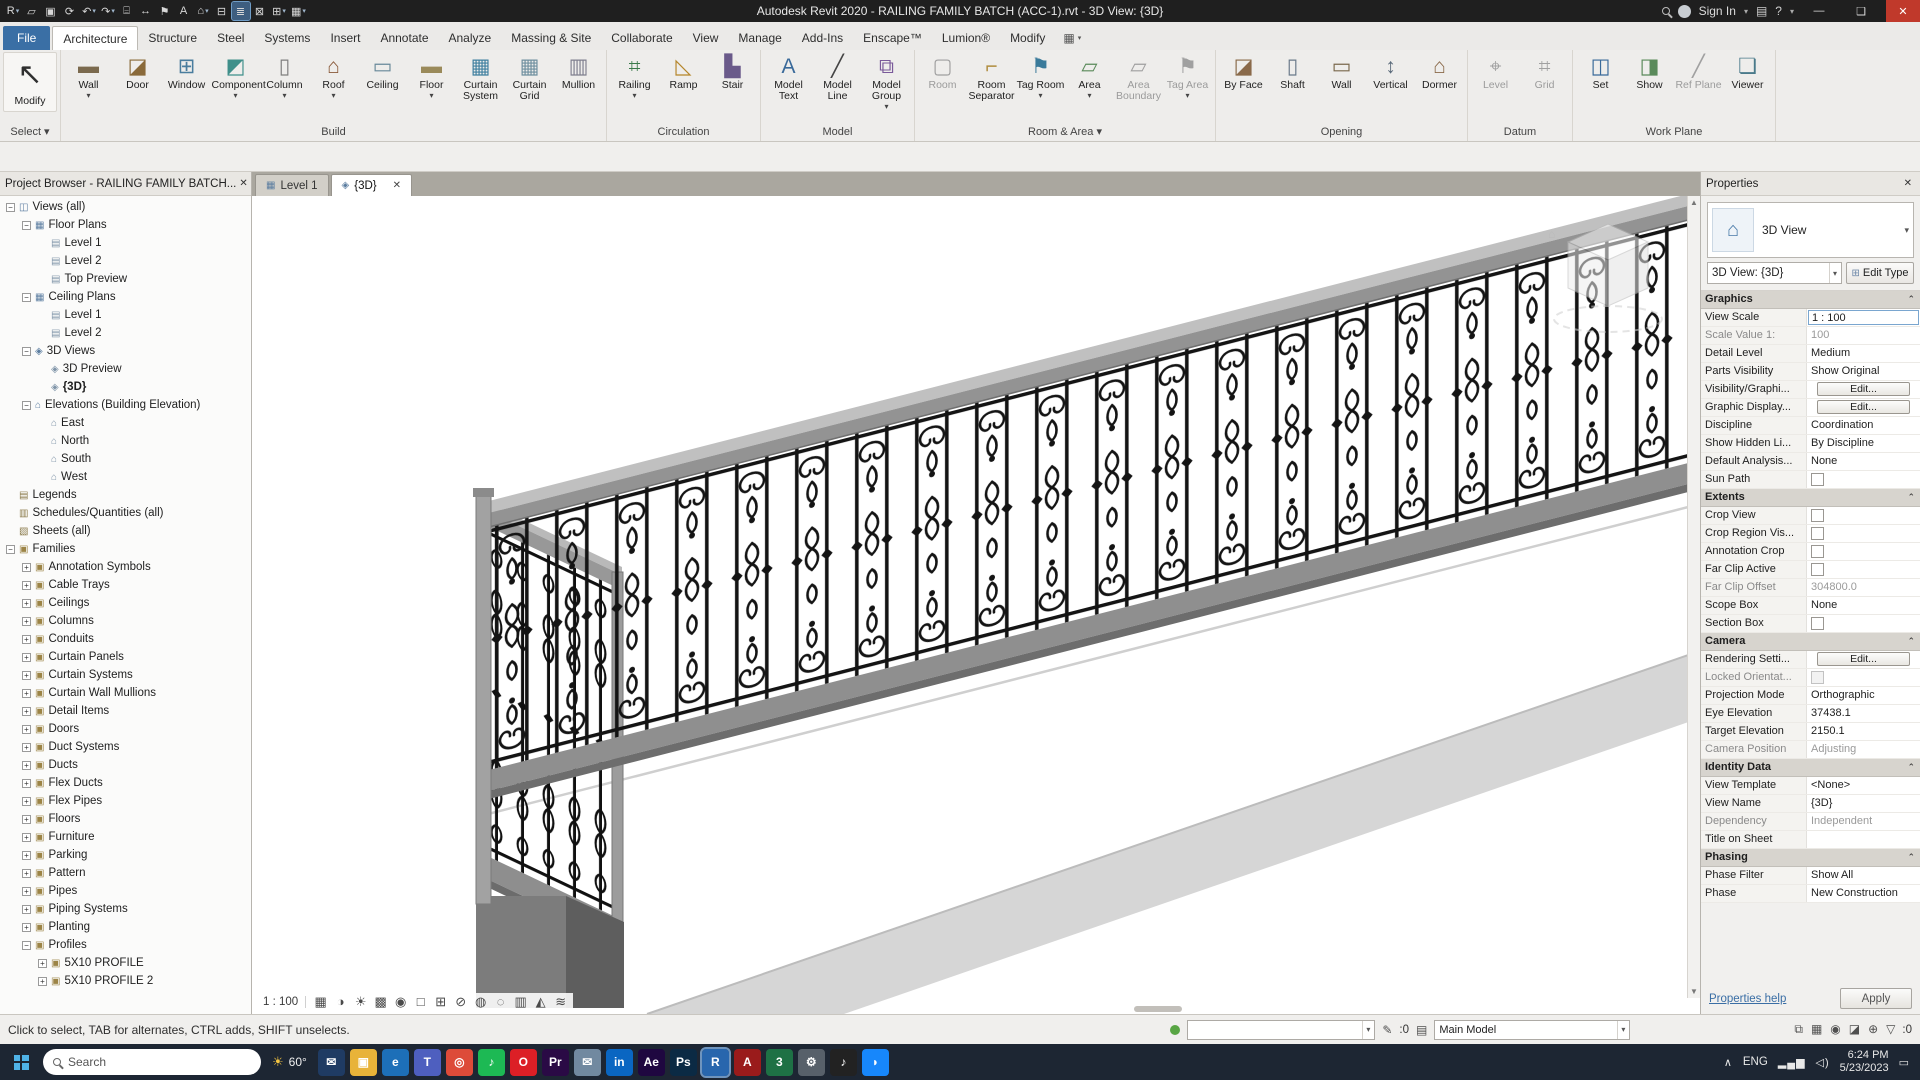 This screenshot has height=1080, width=1920. Describe the element at coordinates (395, 1062) in the screenshot. I see `taskbar-app-icon: e` at that location.